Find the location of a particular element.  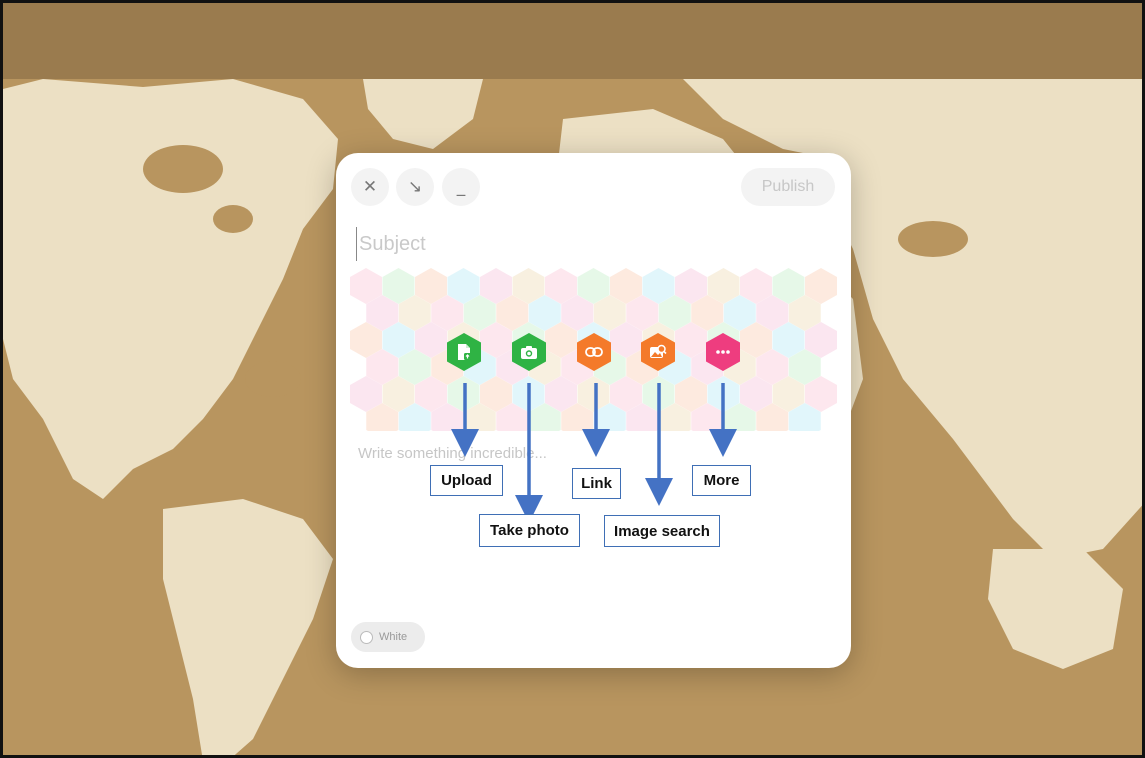

minimize-button: _ is located at coordinates (461, 187).